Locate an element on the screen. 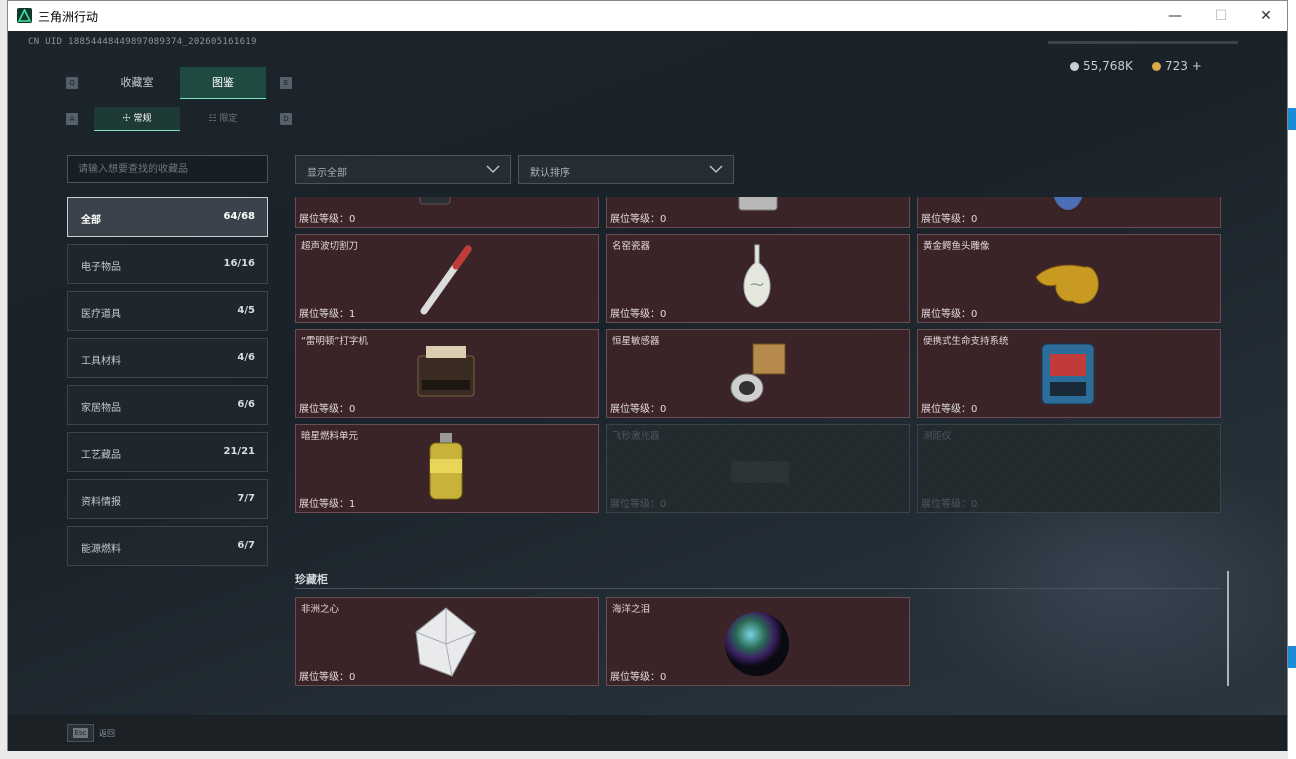 The height and width of the screenshot is (759, 1296). section-divider is located at coordinates (758, 588).